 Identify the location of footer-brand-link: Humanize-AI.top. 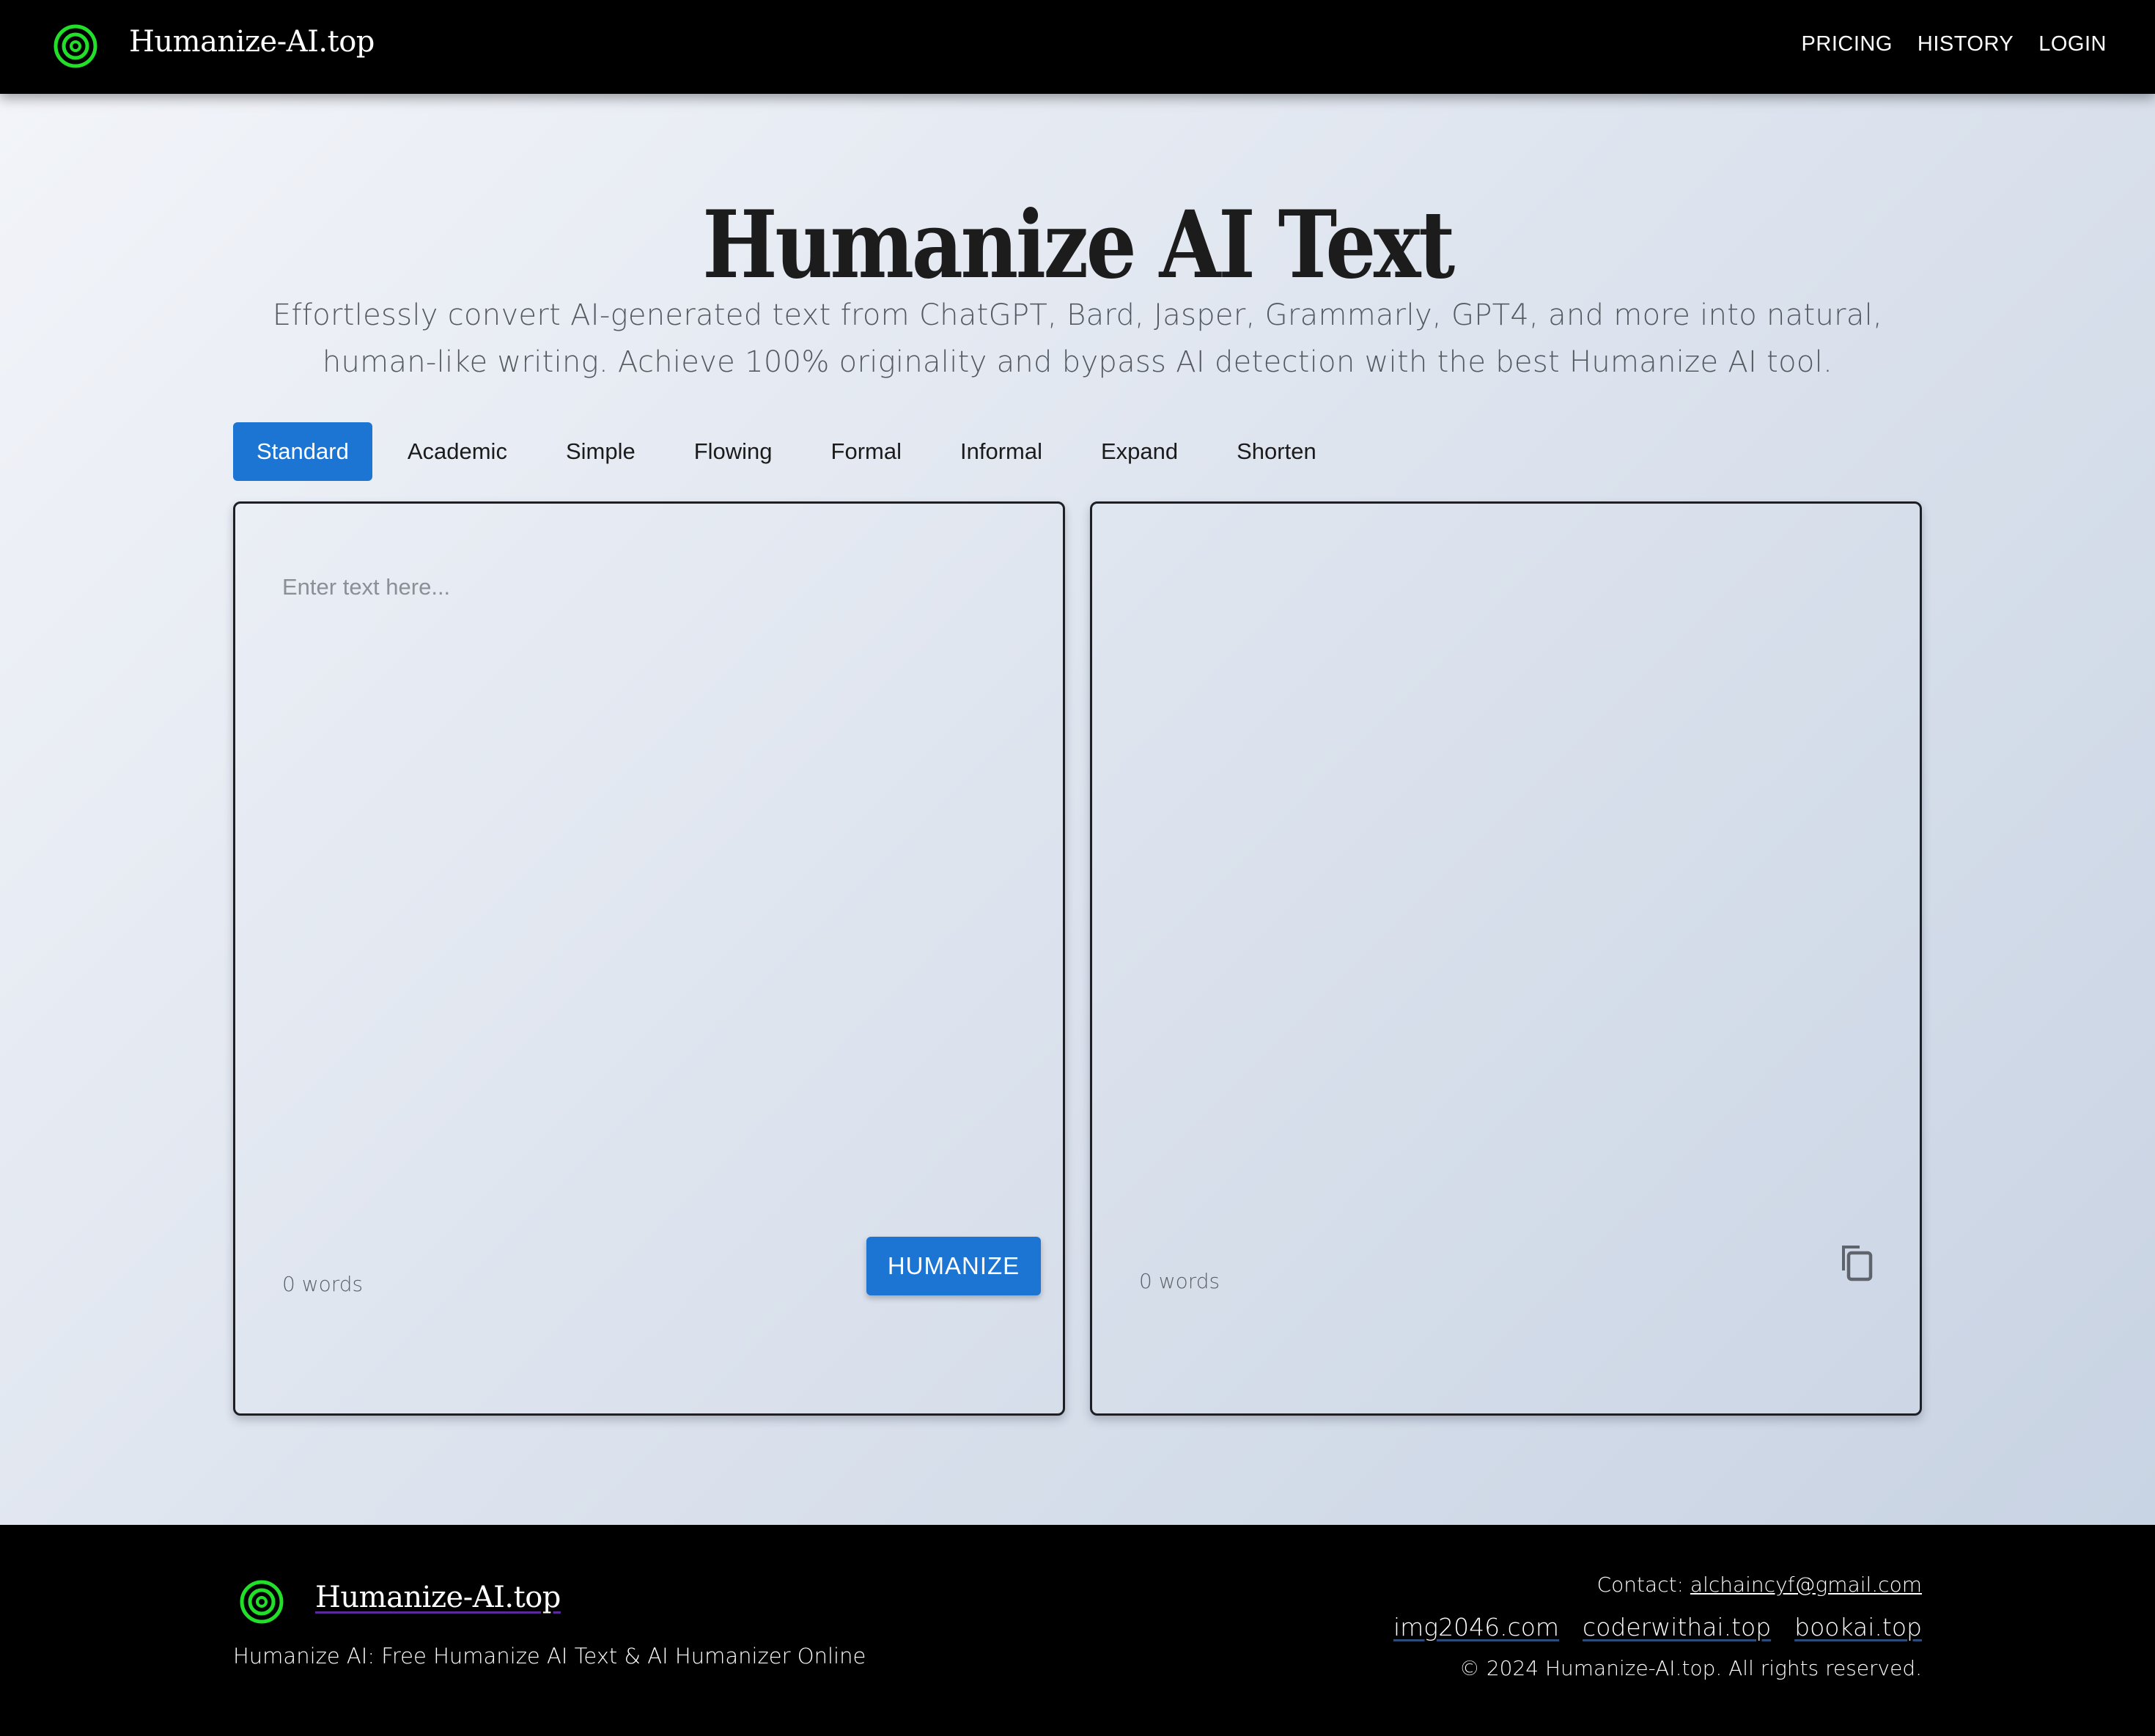
(438, 1598).